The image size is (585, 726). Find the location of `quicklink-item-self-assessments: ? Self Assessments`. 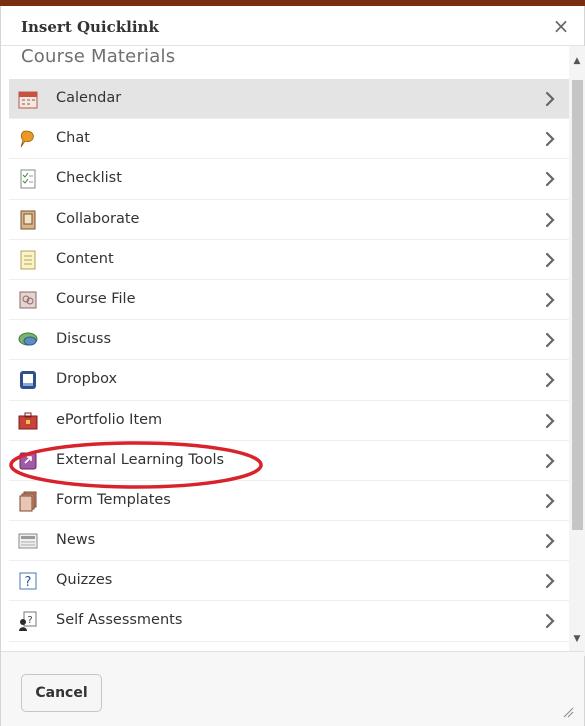

quicklink-item-self-assessments: ? Self Assessments is located at coordinates (289, 621).